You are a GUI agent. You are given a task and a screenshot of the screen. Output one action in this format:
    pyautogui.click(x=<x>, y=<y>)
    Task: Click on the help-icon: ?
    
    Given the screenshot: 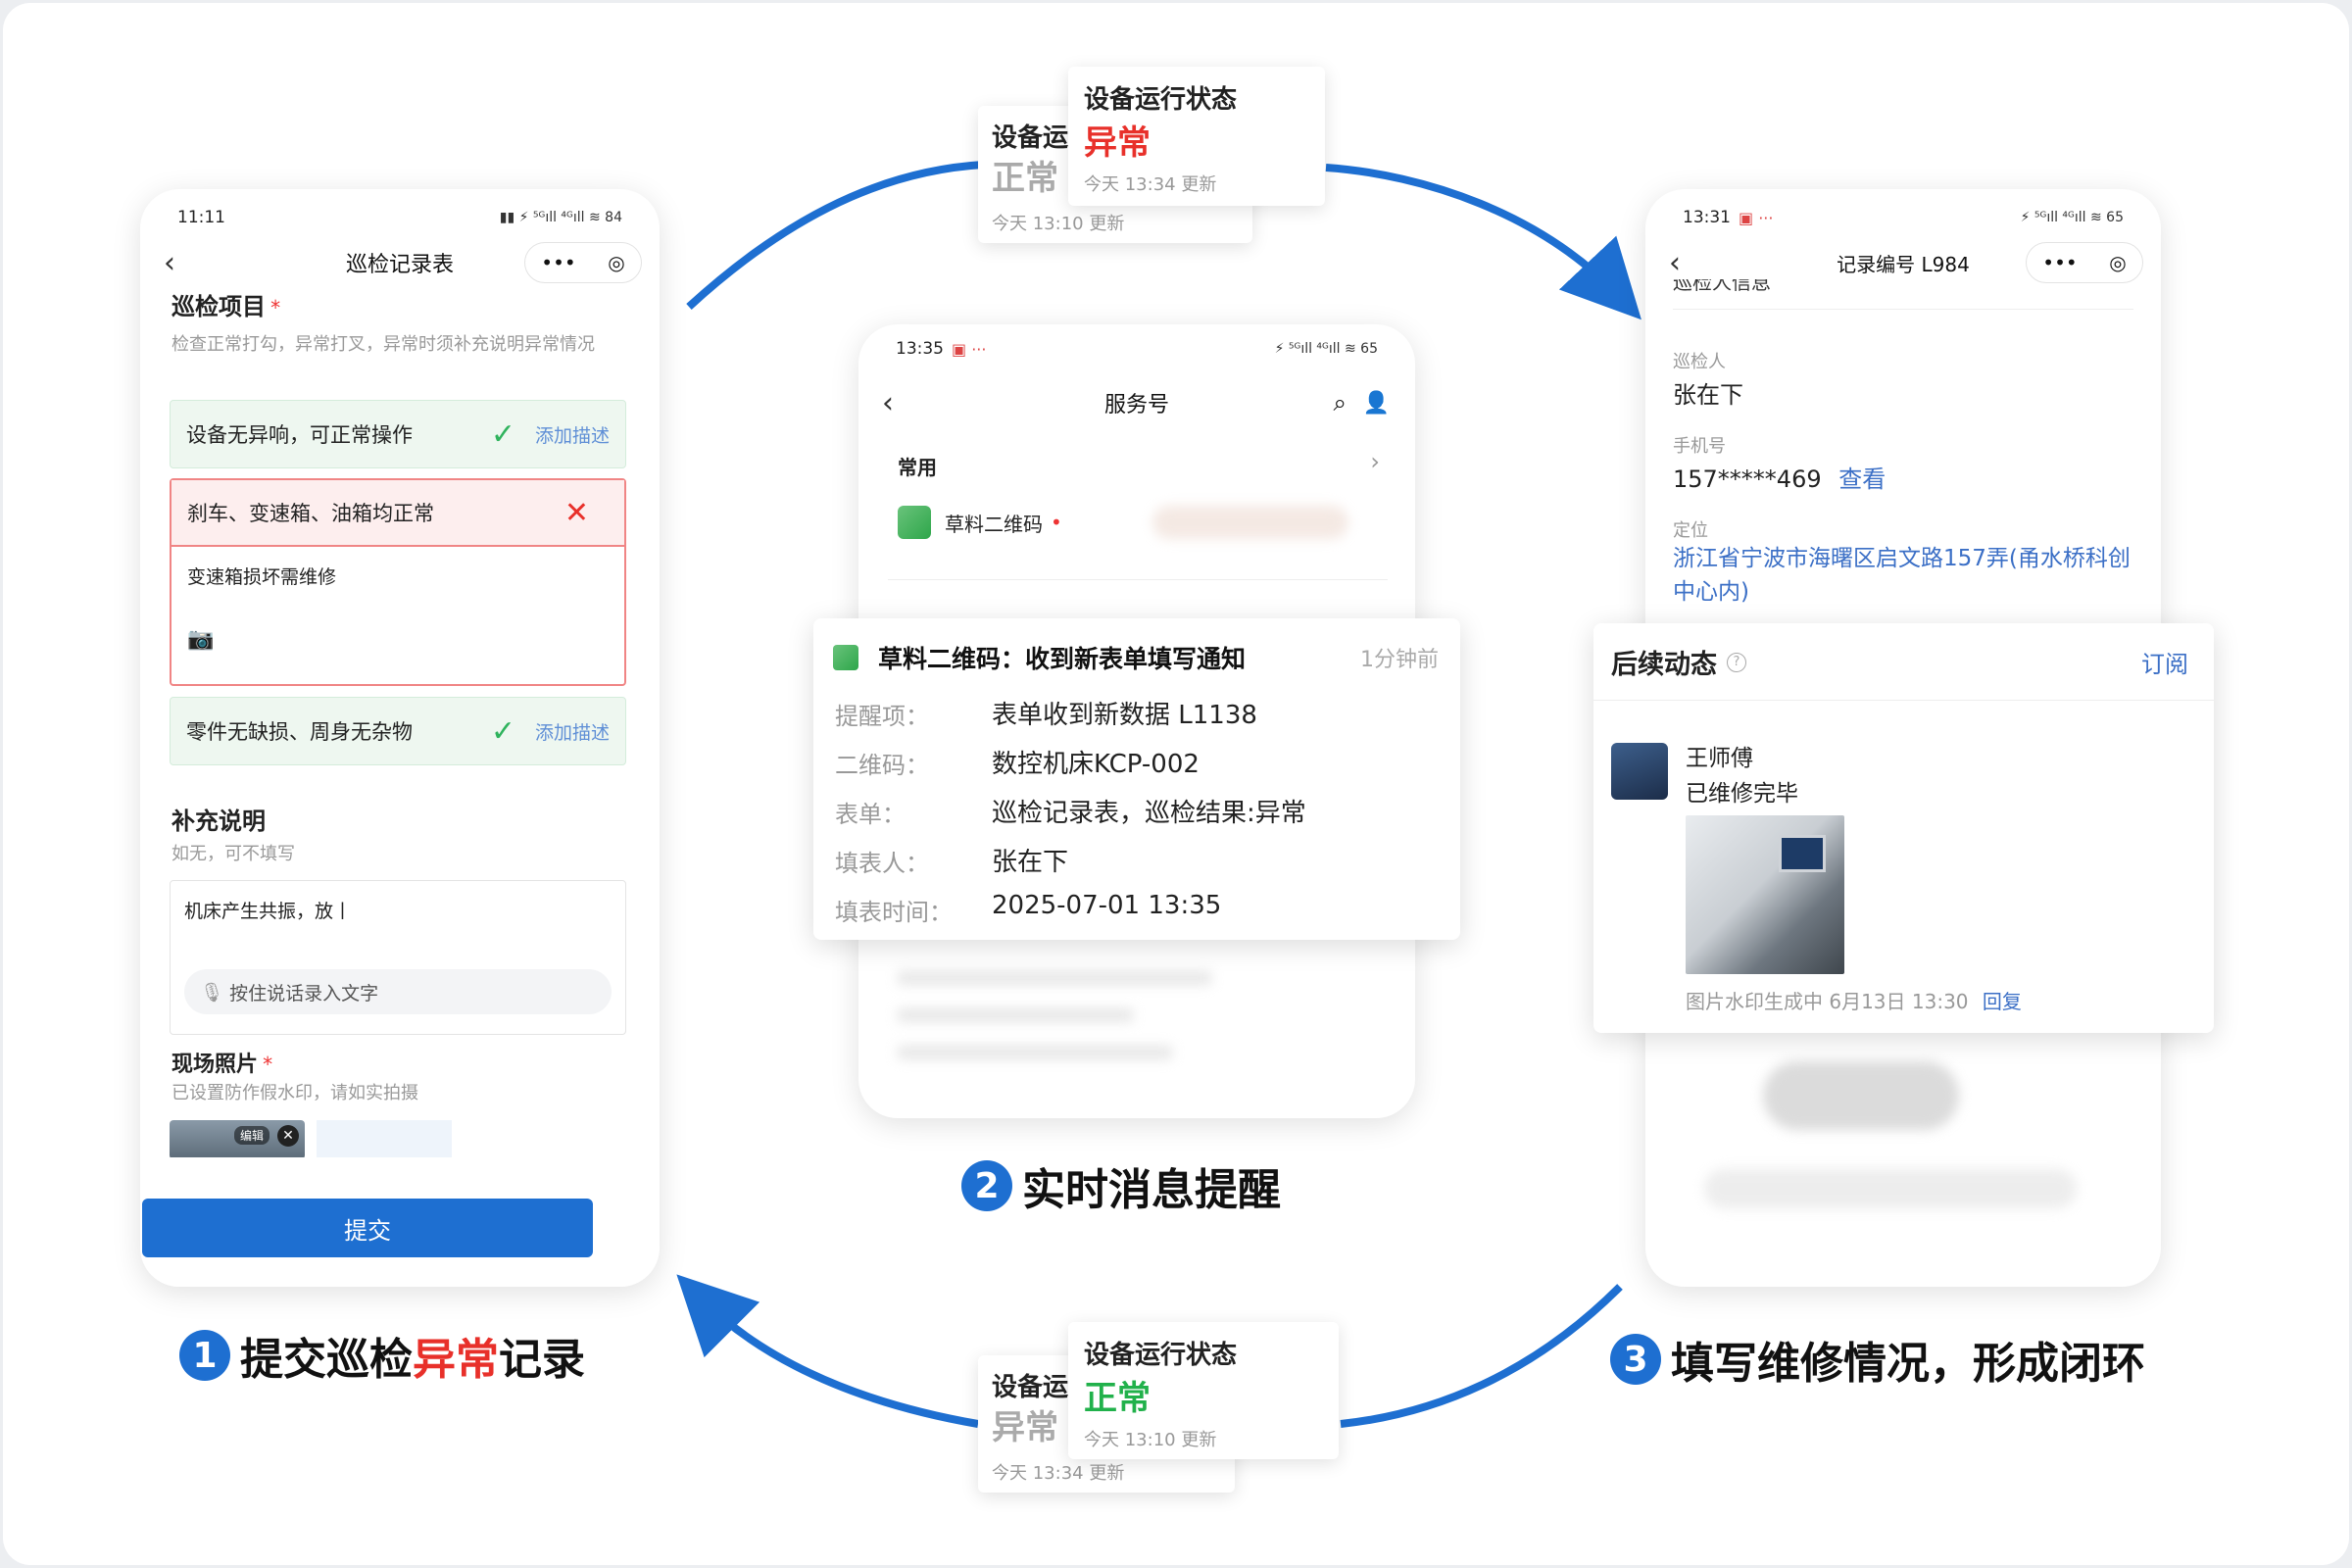 What is the action you would take?
    pyautogui.click(x=1736, y=662)
    